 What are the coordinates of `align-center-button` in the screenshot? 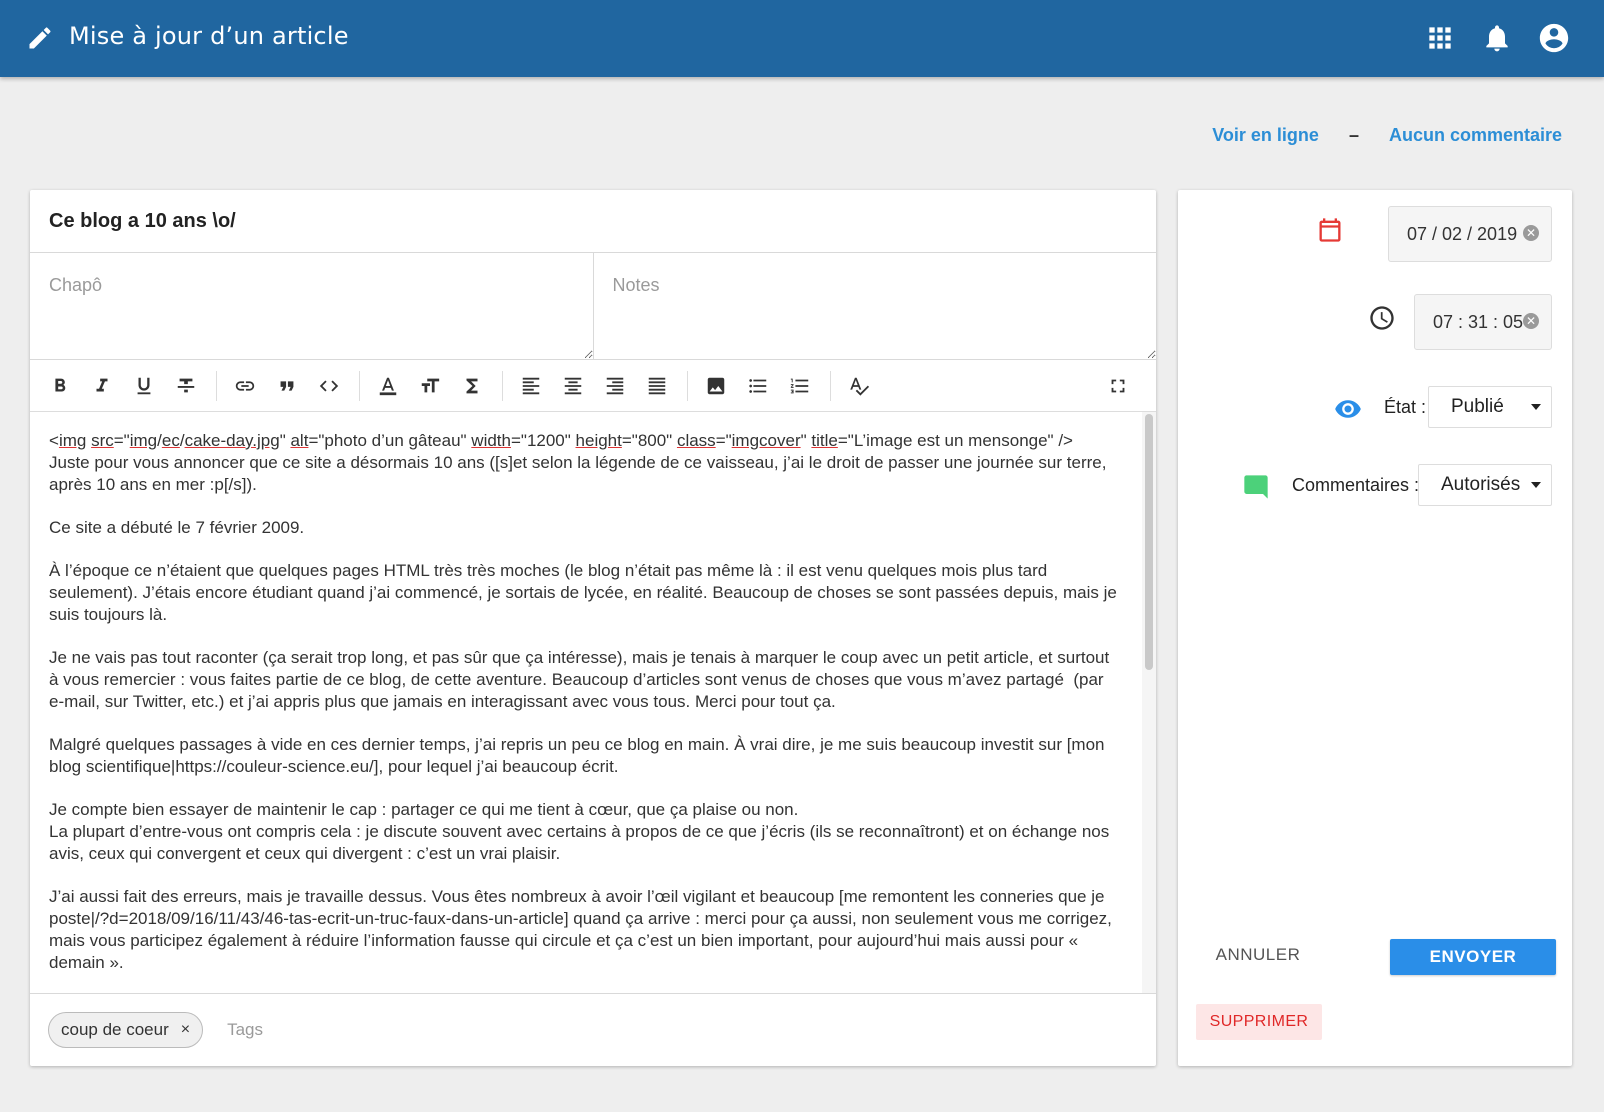 It's located at (573, 386).